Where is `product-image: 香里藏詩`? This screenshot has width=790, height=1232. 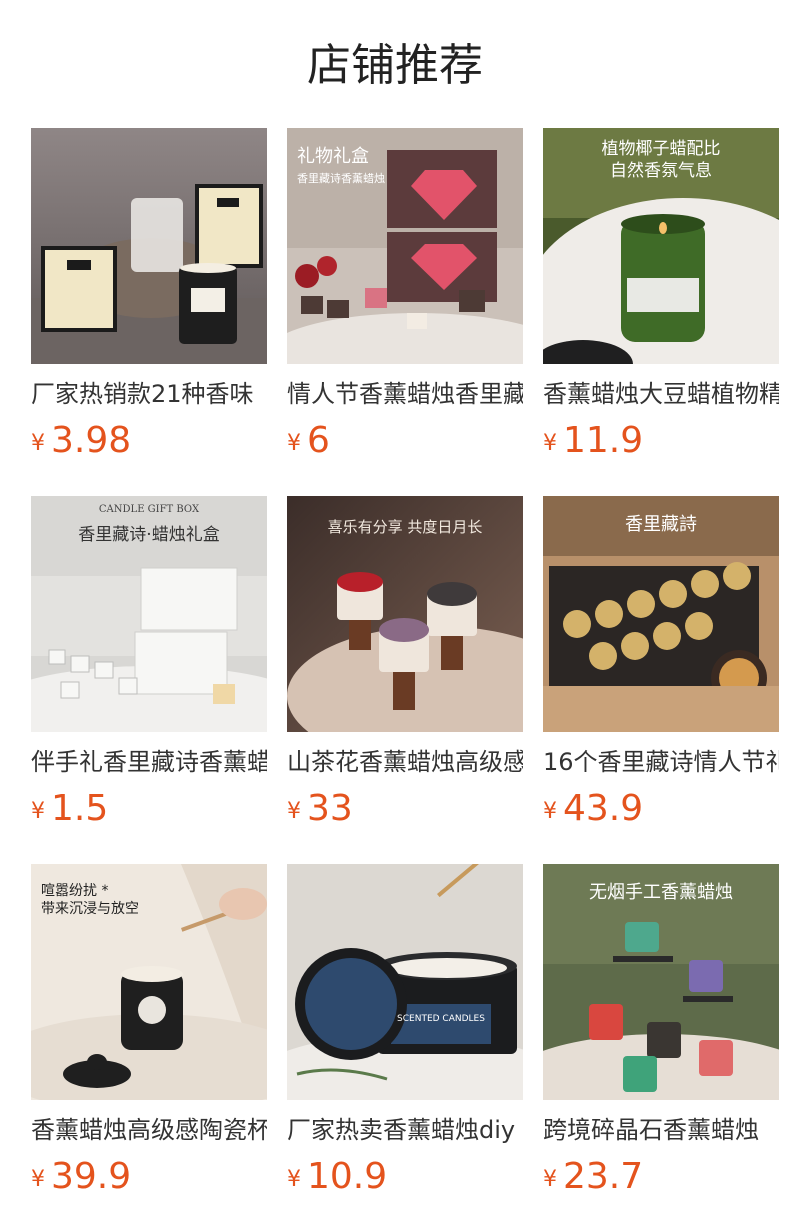 product-image: 香里藏詩 is located at coordinates (661, 614).